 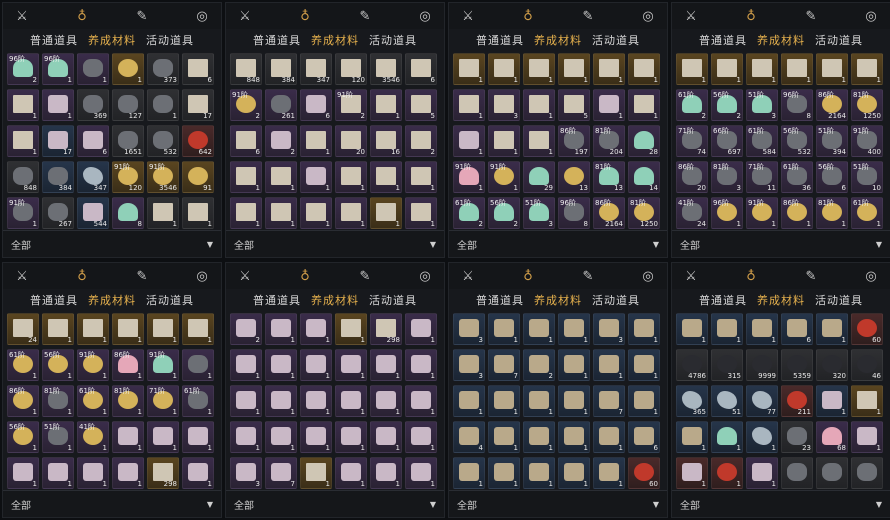 I want to click on item-slot: 71阶 11, so click(x=762, y=177).